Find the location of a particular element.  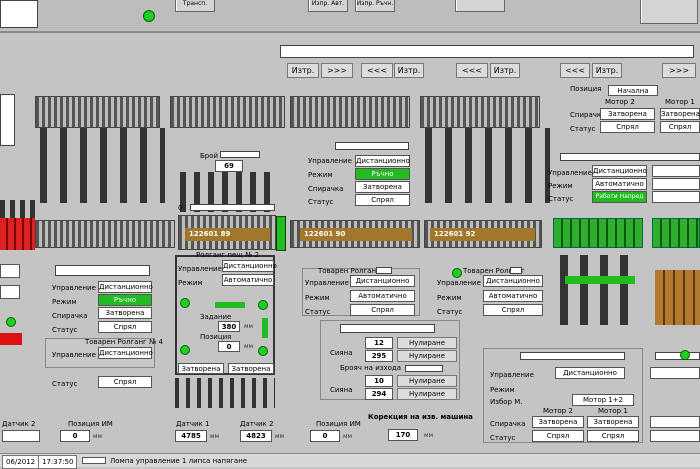

sensor-unit-4: мм is located at coordinates (280, 436).